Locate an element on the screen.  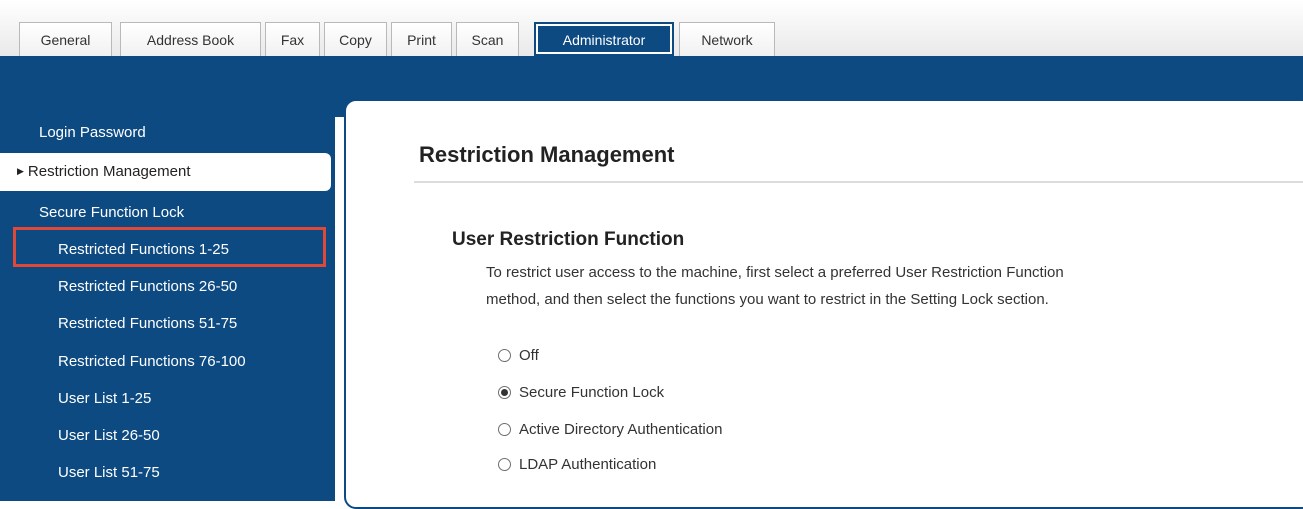
tab-print: Print is located at coordinates (421, 39).